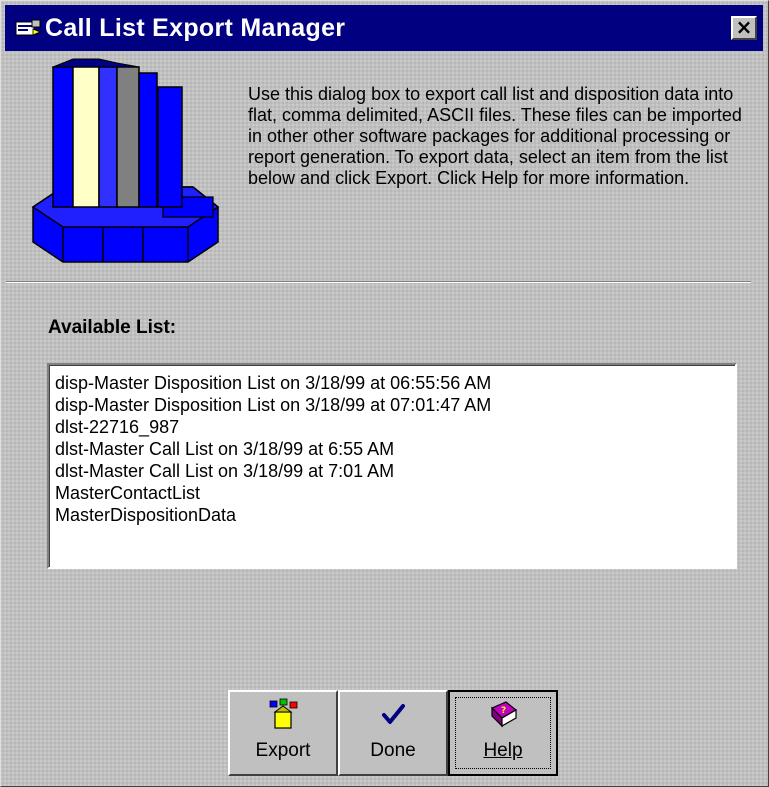 Image resolution: width=769 pixels, height=787 pixels. What do you see at coordinates (384, 28) in the screenshot?
I see `title-bar: Call List Export Manager ×` at bounding box center [384, 28].